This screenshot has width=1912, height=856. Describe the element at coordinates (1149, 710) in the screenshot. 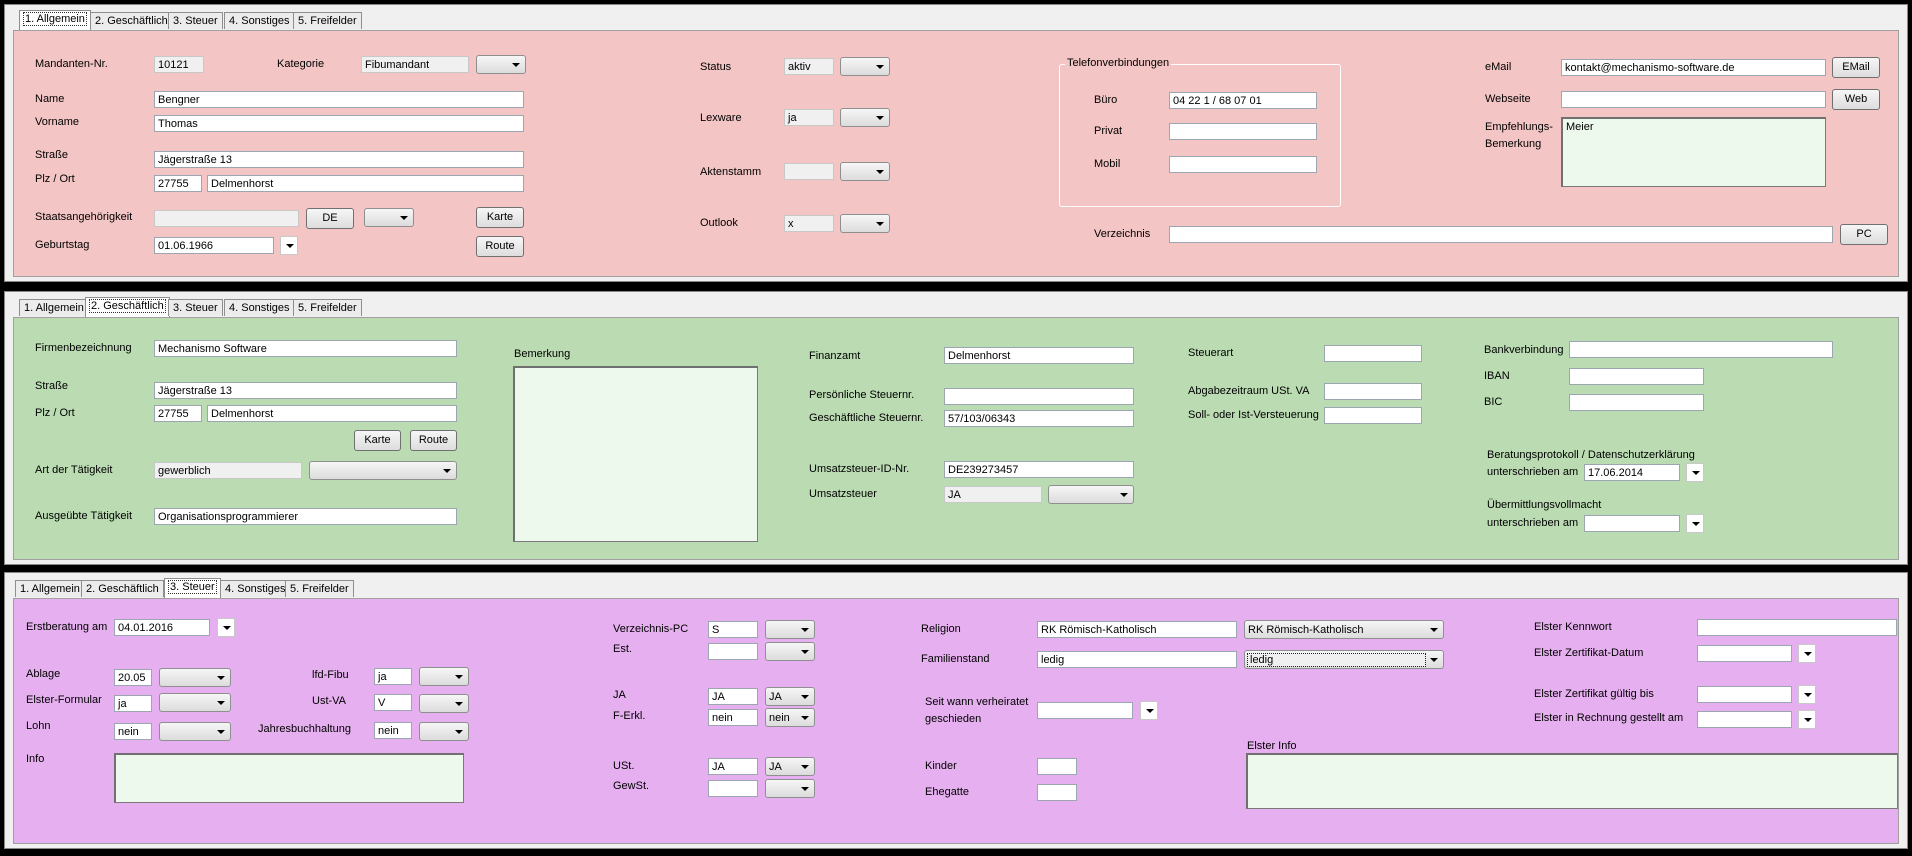

I see `seit-wann-datepicker` at that location.